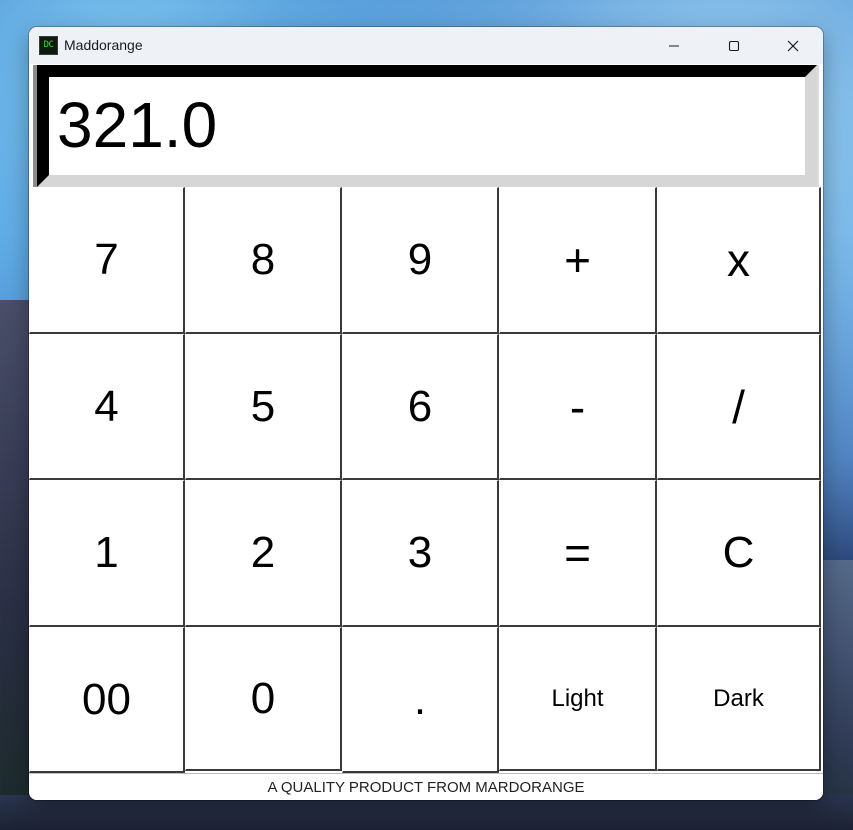 The width and height of the screenshot is (853, 830). Describe the element at coordinates (107, 407) in the screenshot. I see `key-4: 4` at that location.